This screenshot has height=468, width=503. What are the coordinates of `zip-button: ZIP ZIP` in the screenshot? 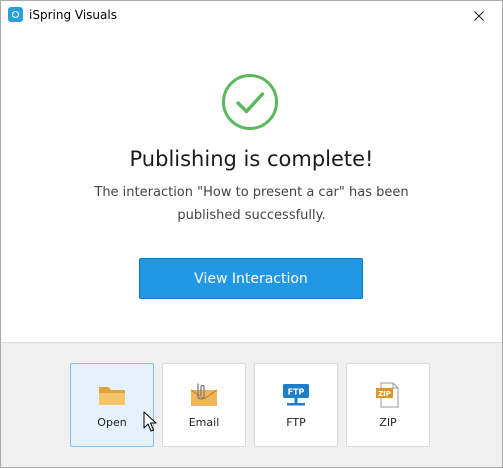 It's located at (388, 405).